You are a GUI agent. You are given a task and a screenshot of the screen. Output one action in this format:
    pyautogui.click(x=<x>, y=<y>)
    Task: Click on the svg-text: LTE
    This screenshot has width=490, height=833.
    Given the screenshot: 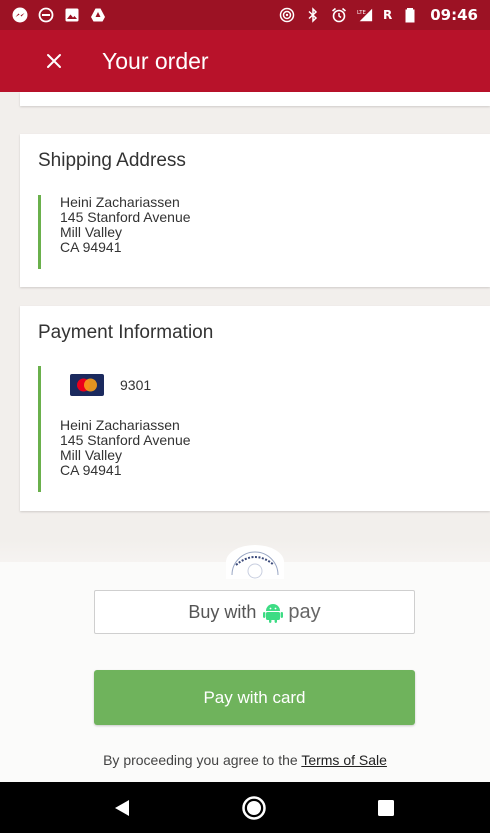 What is the action you would take?
    pyautogui.click(x=361, y=13)
    